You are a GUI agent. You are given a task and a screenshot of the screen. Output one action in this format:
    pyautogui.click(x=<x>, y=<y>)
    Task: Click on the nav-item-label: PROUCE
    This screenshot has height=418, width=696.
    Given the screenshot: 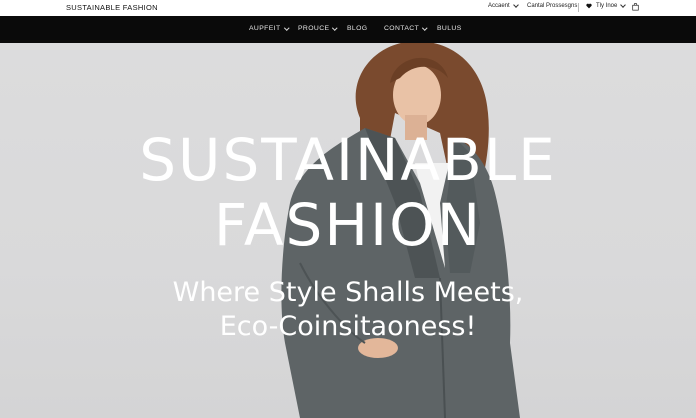 What is the action you would take?
    pyautogui.click(x=314, y=28)
    